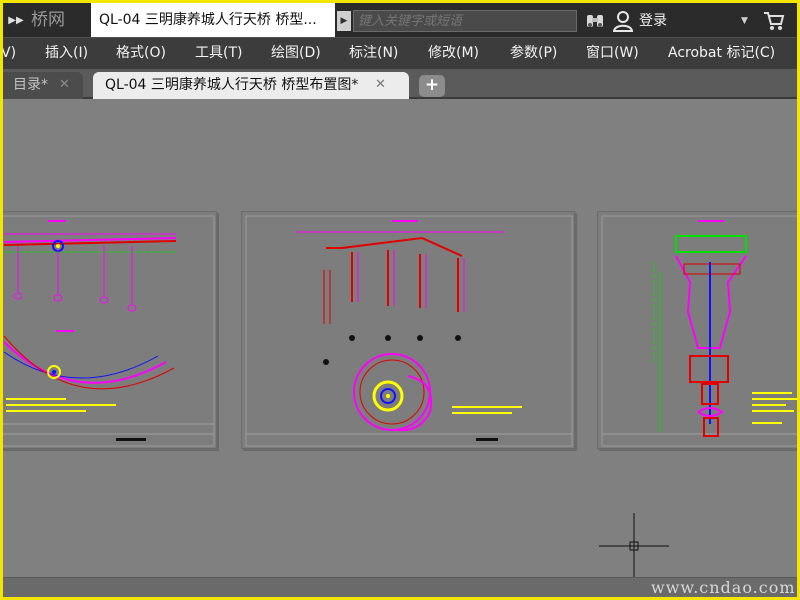  What do you see at coordinates (373, 54) in the screenshot?
I see `menu-dimension: 标注(N)` at bounding box center [373, 54].